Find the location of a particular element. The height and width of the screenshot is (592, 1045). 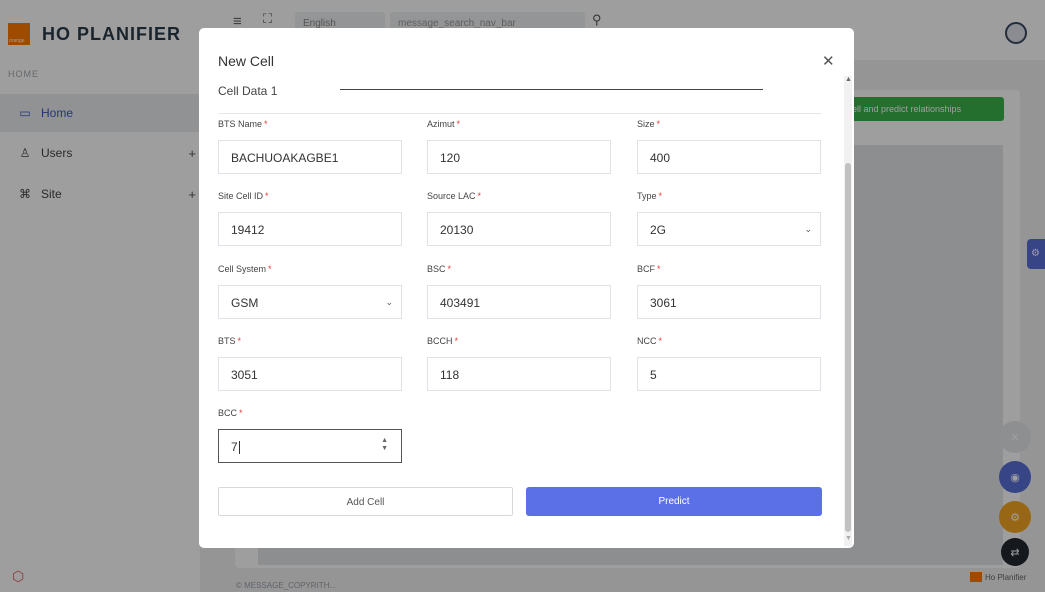

type-select: 2G ⌄ is located at coordinates (729, 229).